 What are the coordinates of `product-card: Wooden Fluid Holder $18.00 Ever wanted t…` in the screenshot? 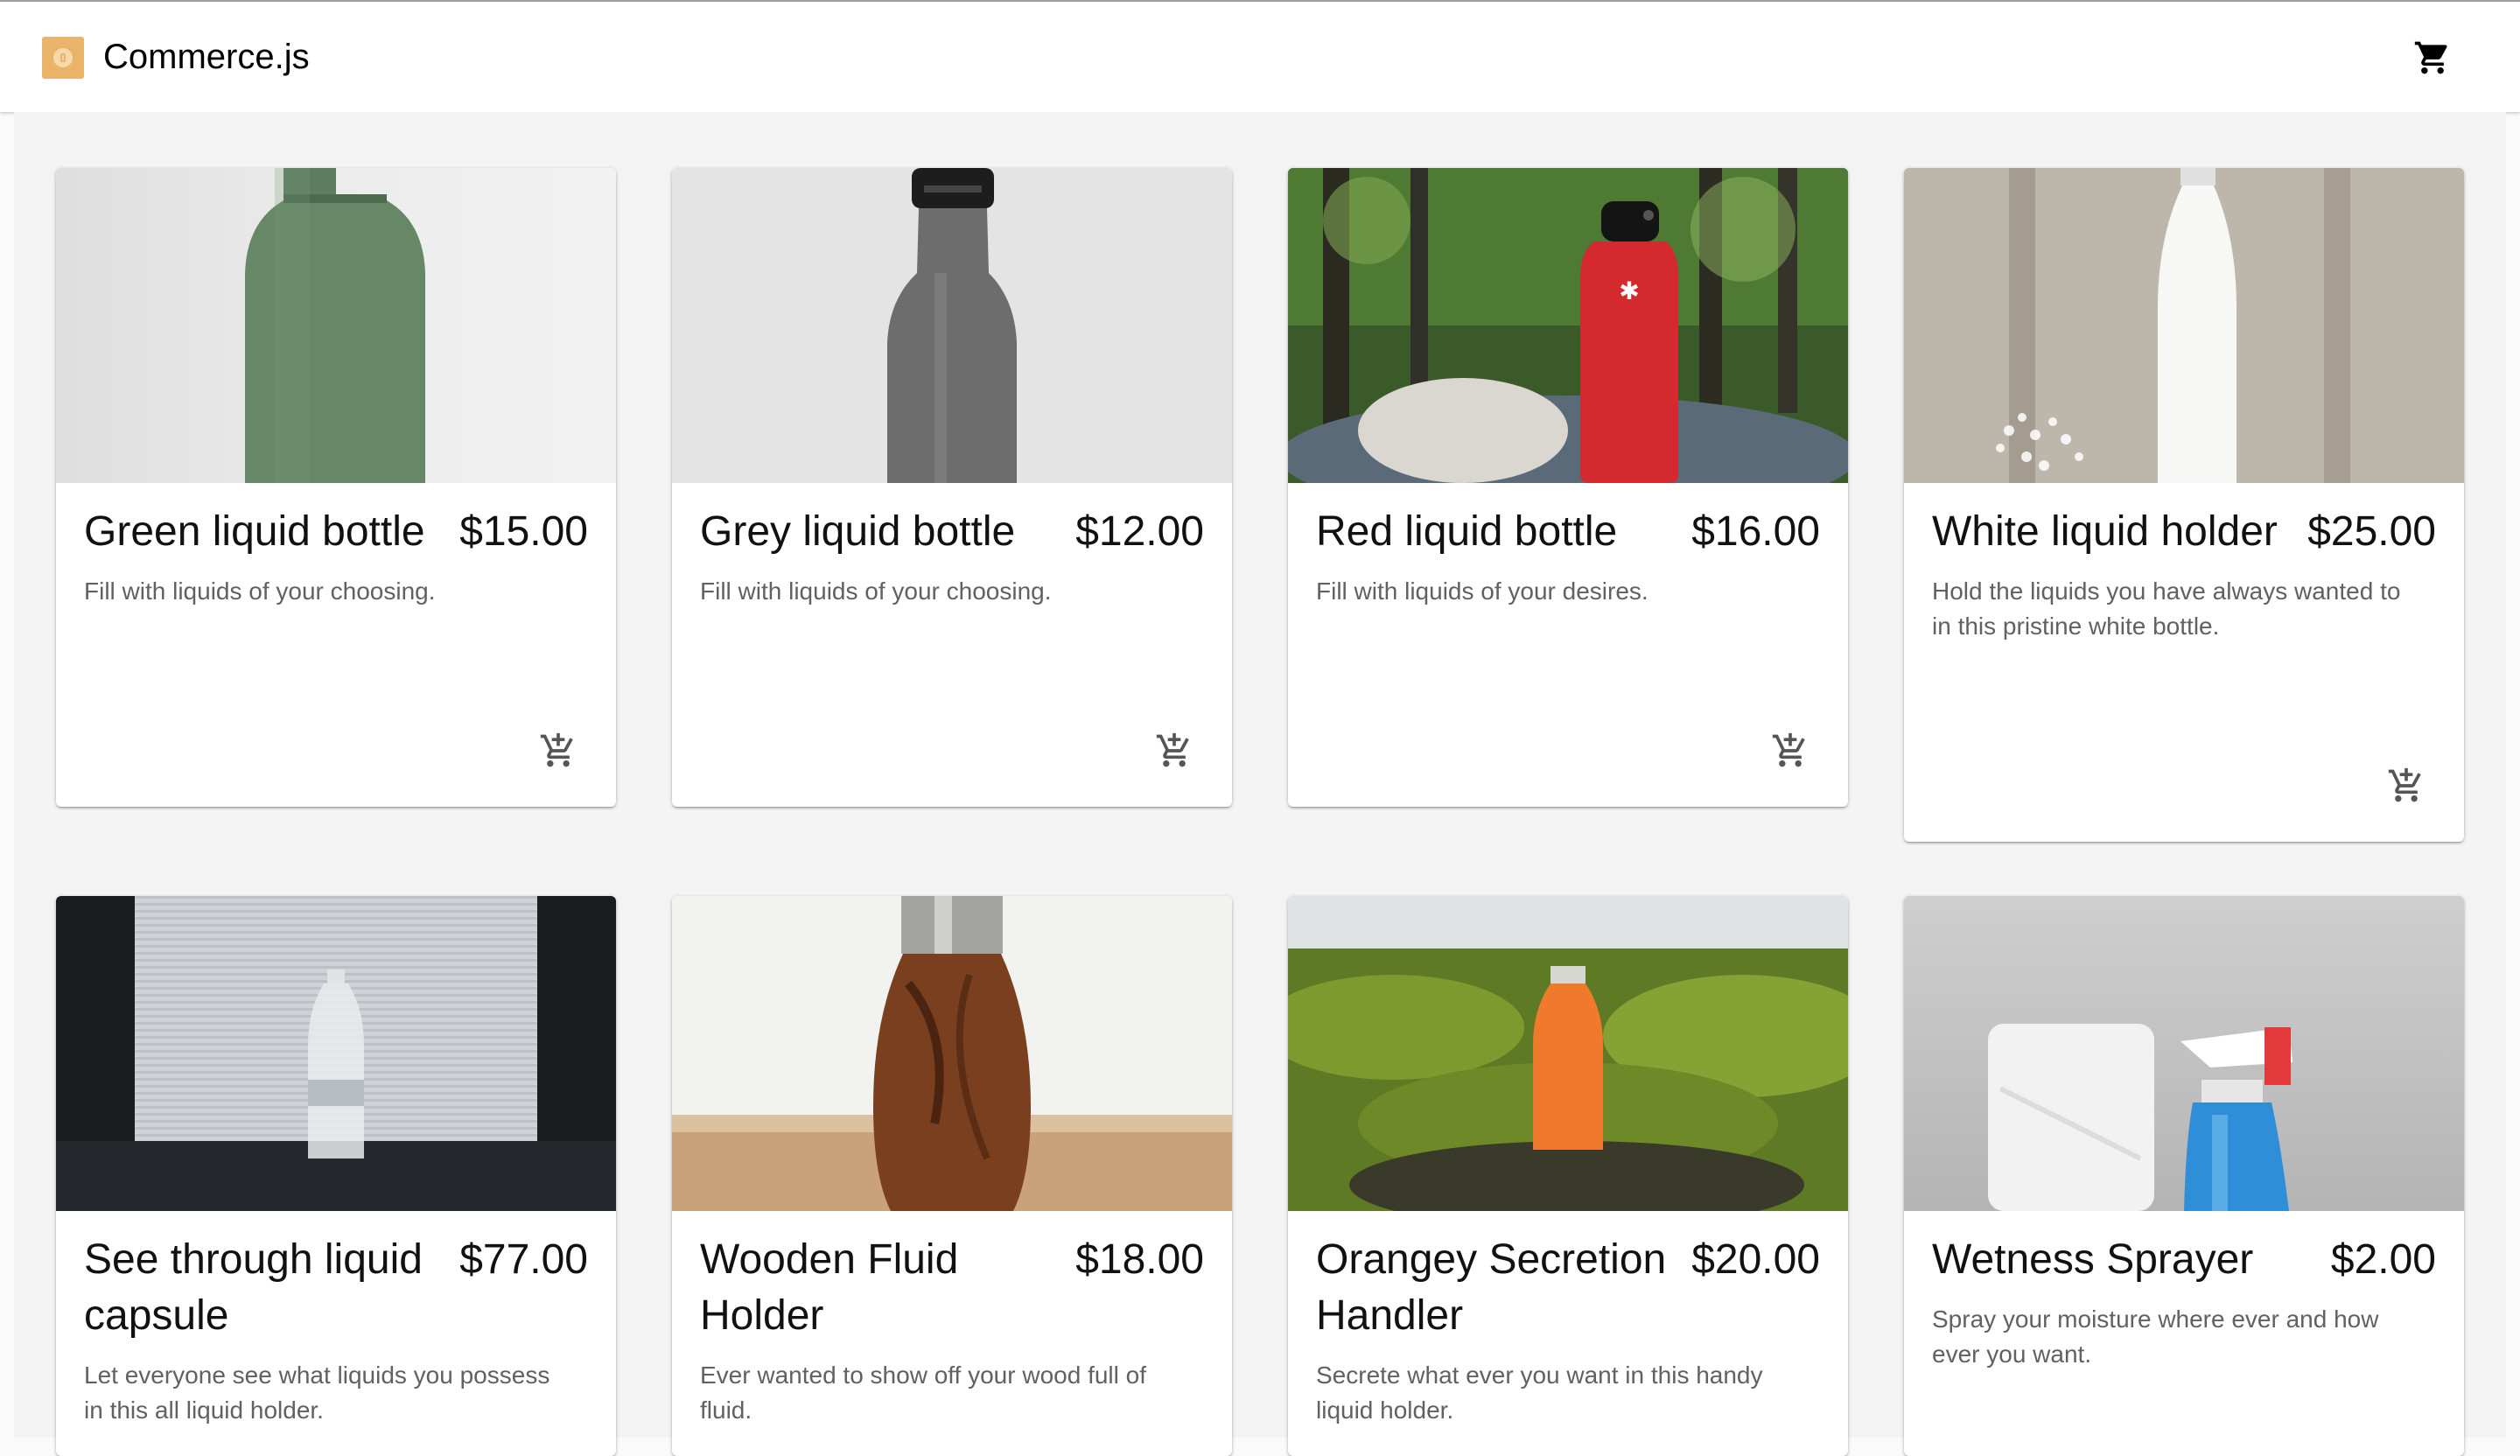 It's located at (952, 1176).